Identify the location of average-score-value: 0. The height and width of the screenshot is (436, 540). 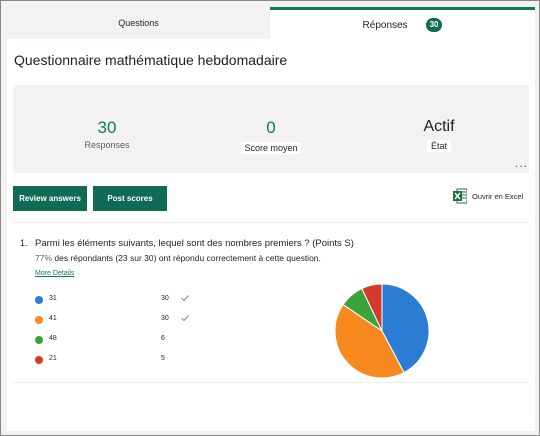
(271, 127).